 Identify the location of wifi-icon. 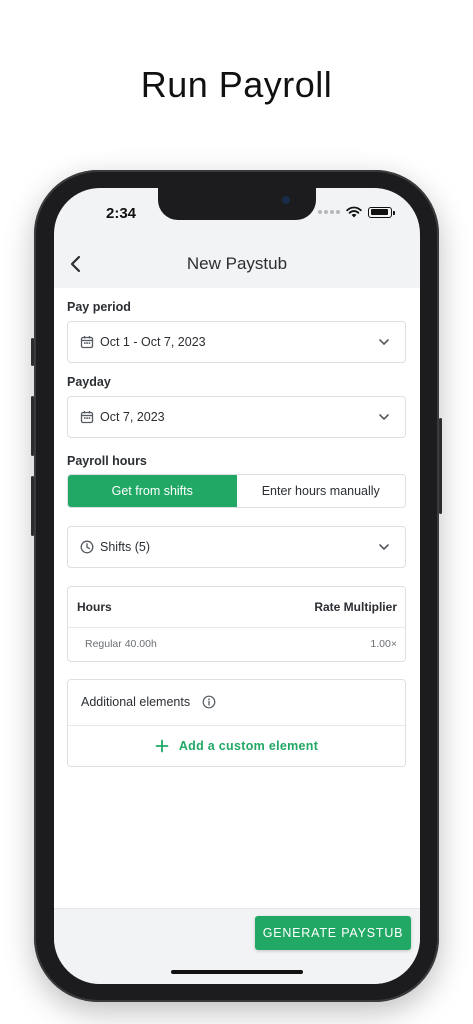
(354, 212).